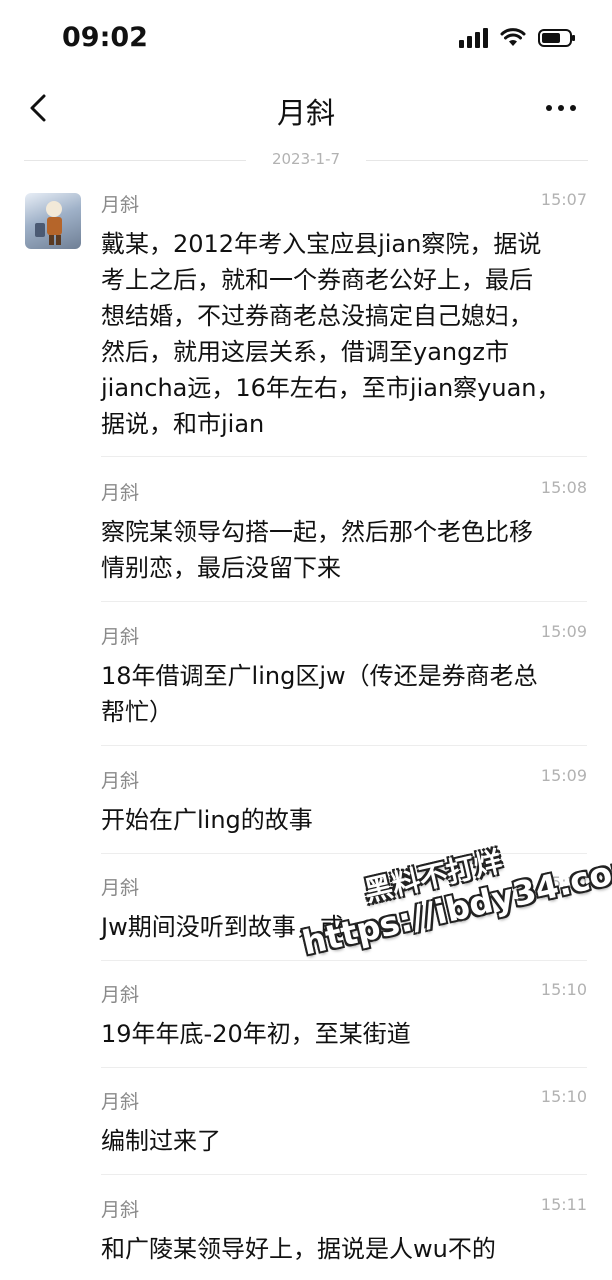 The height and width of the screenshot is (1280, 612). What do you see at coordinates (161, 1141) in the screenshot?
I see `message-text: 编制过来了` at bounding box center [161, 1141].